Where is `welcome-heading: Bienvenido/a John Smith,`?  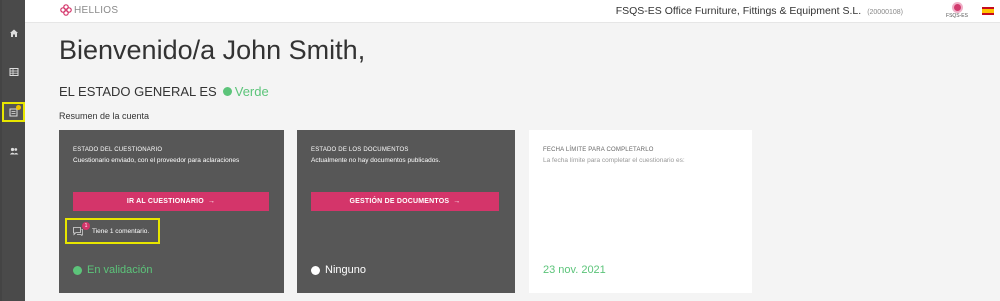 welcome-heading: Bienvenido/a John Smith, is located at coordinates (212, 50).